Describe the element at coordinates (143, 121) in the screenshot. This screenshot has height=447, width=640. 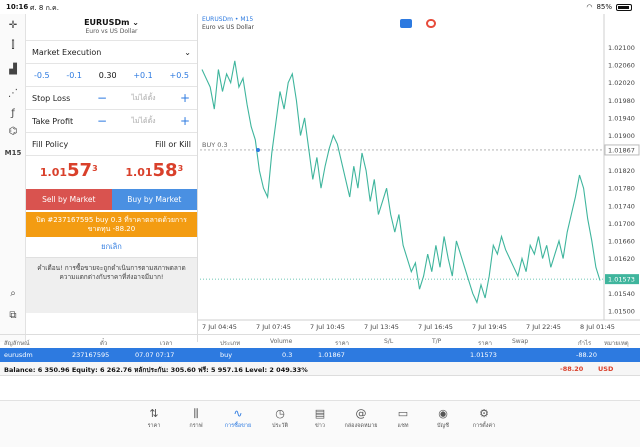
I see `take-profit-input: ไม่ได้ตั้ง` at that location.